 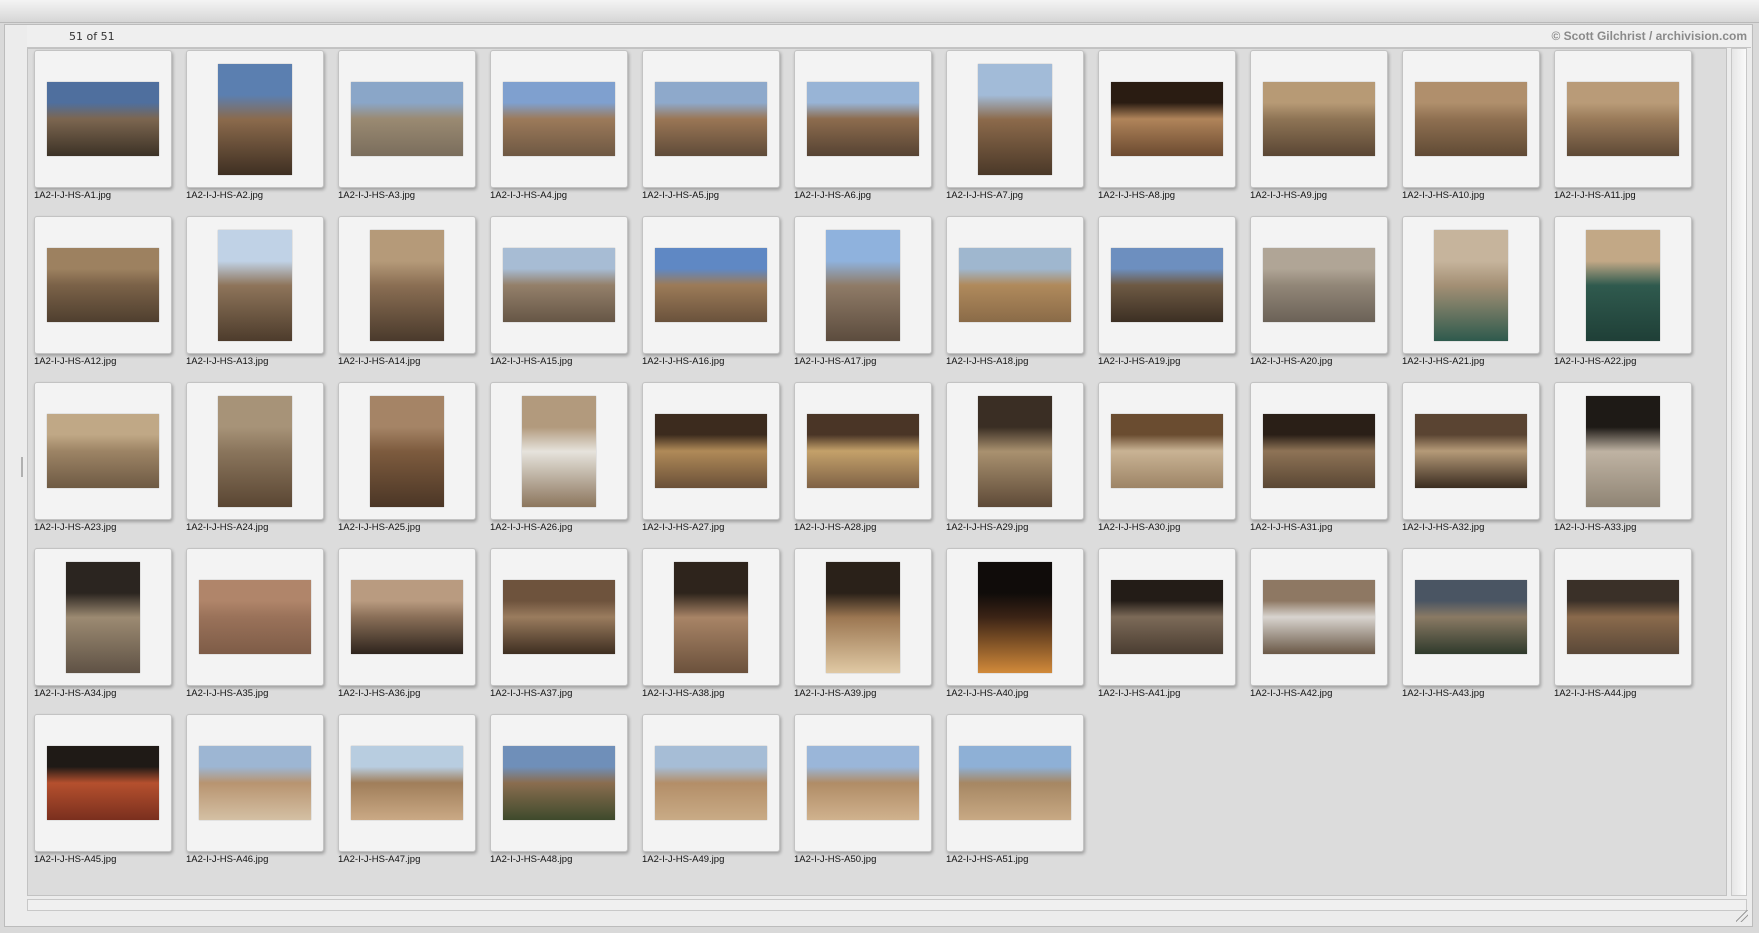 I want to click on thumbnail-cell: 1A2-I-J-HS-A30.jpg, so click(x=1167, y=464).